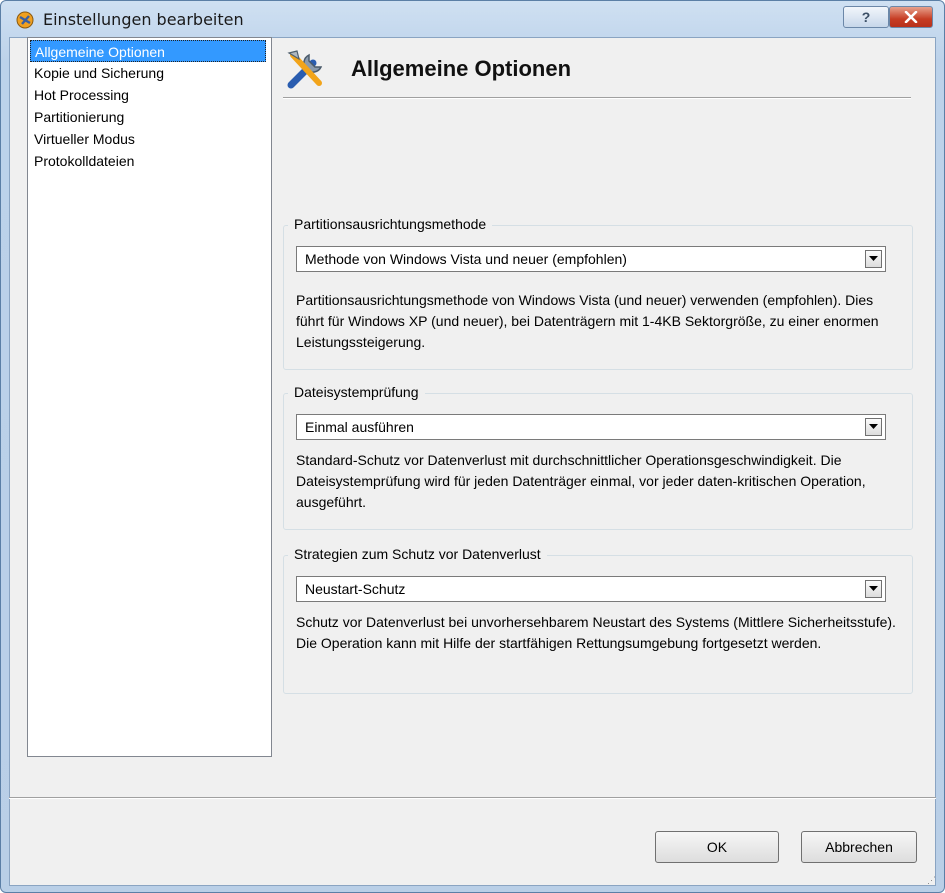 This screenshot has width=945, height=893. Describe the element at coordinates (148, 51) in the screenshot. I see `nav-item-allgemeine-optionen: Allgemeine Optionen` at that location.